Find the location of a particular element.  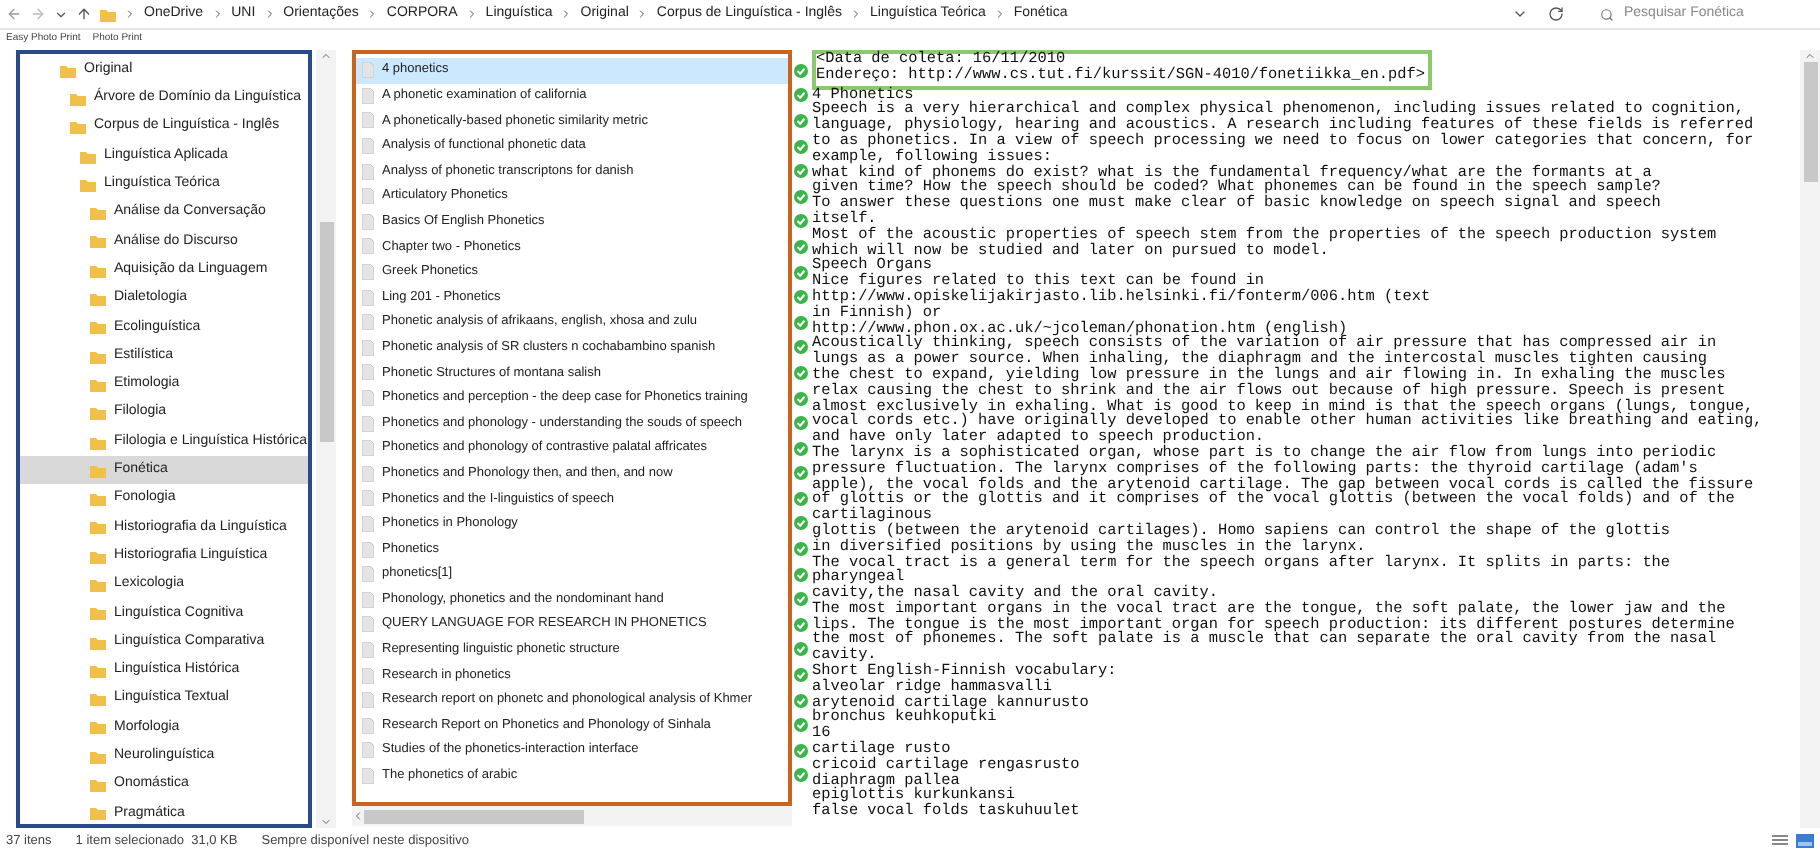

scroll-left-icon is located at coordinates (358, 816).